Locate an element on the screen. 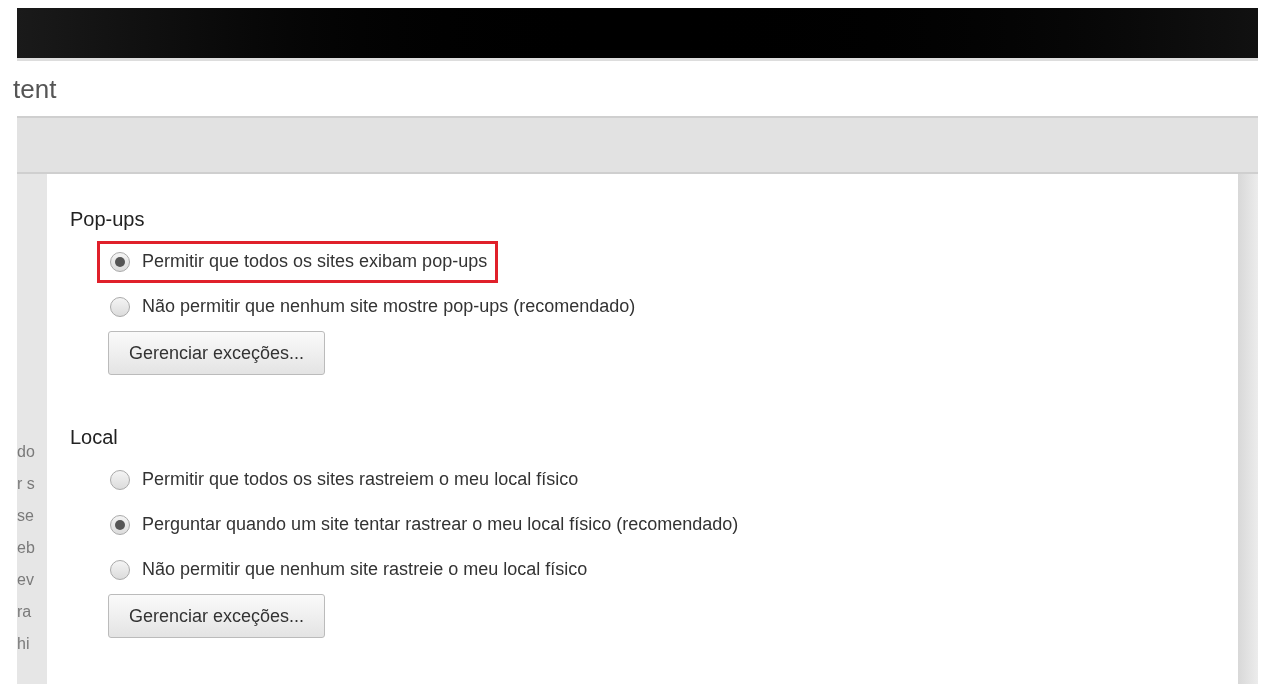 The height and width of the screenshot is (688, 1262). section-heading: Pop-ups is located at coordinates (108, 219).